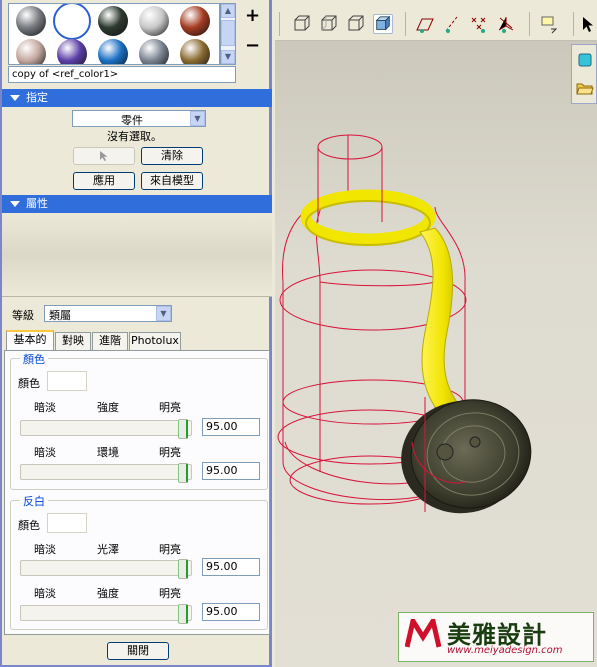 Image resolution: width=597 pixels, height=667 pixels. Describe the element at coordinates (106, 569) in the screenshot. I see `shininess-slider` at that location.